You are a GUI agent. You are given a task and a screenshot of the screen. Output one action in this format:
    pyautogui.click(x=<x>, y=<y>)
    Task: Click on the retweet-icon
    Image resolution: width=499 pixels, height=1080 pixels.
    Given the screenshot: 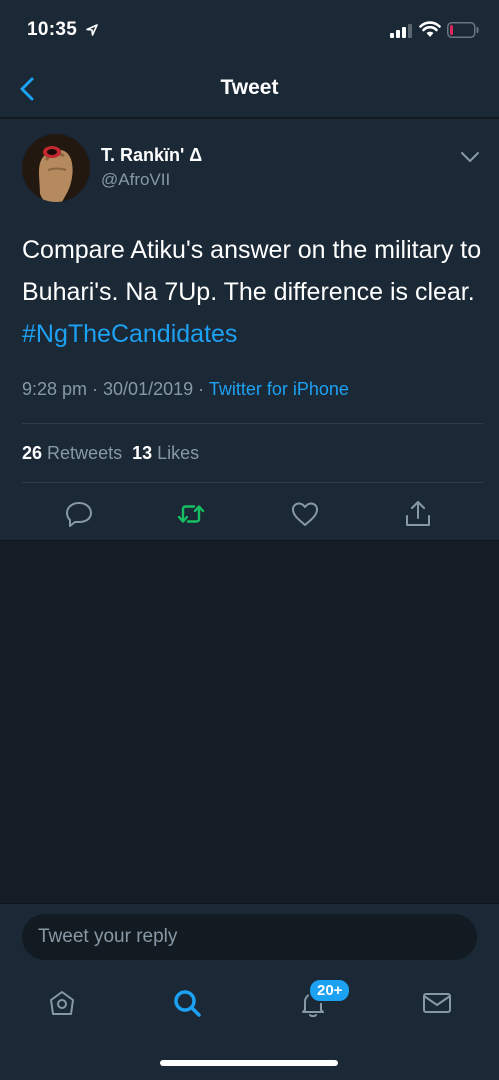 What is the action you would take?
    pyautogui.click(x=191, y=514)
    